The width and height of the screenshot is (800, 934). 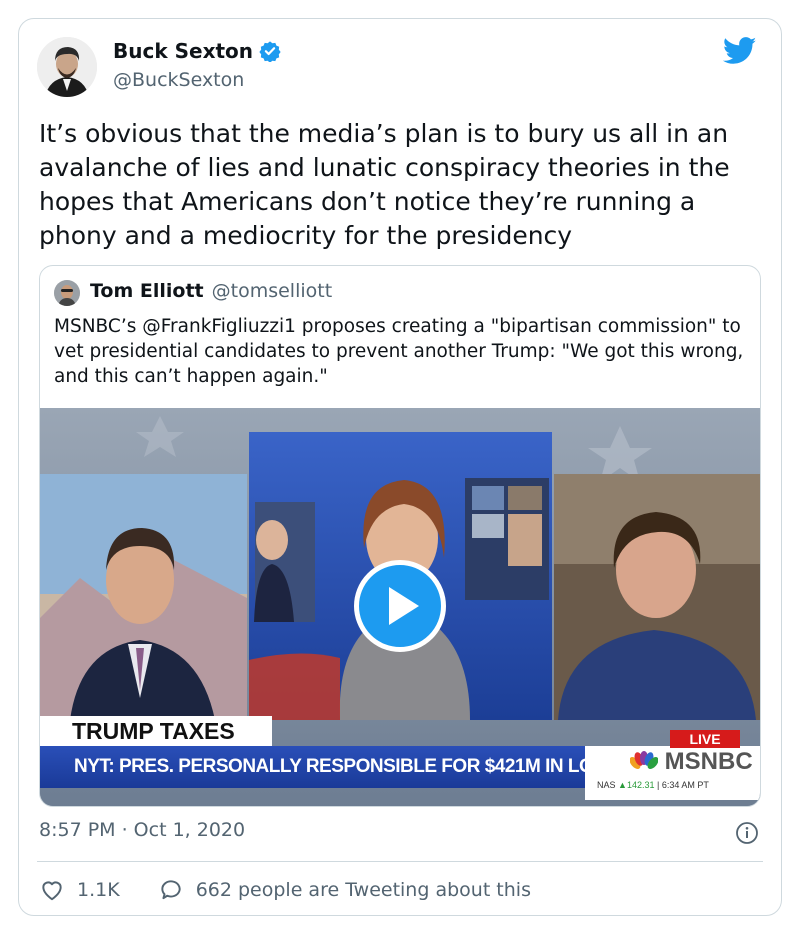 I want to click on author-avatar, so click(x=67, y=67).